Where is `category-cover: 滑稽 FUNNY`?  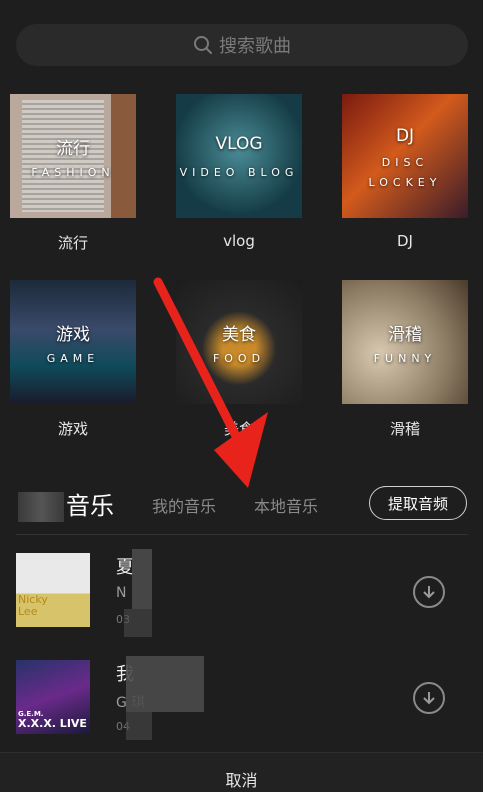
category-cover: 滑稽 FUNNY is located at coordinates (405, 342).